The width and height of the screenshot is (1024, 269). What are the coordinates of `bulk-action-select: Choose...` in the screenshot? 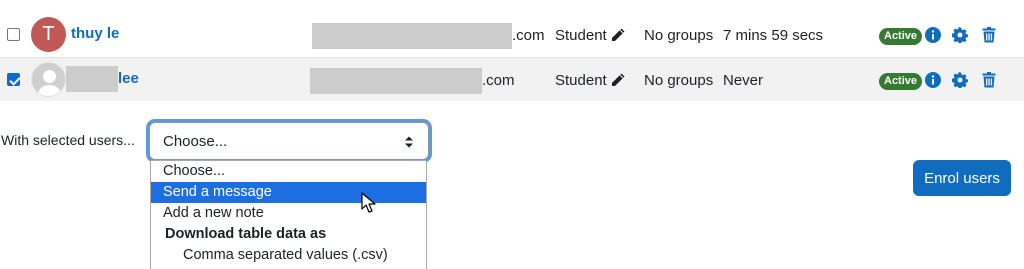 It's located at (289, 141).